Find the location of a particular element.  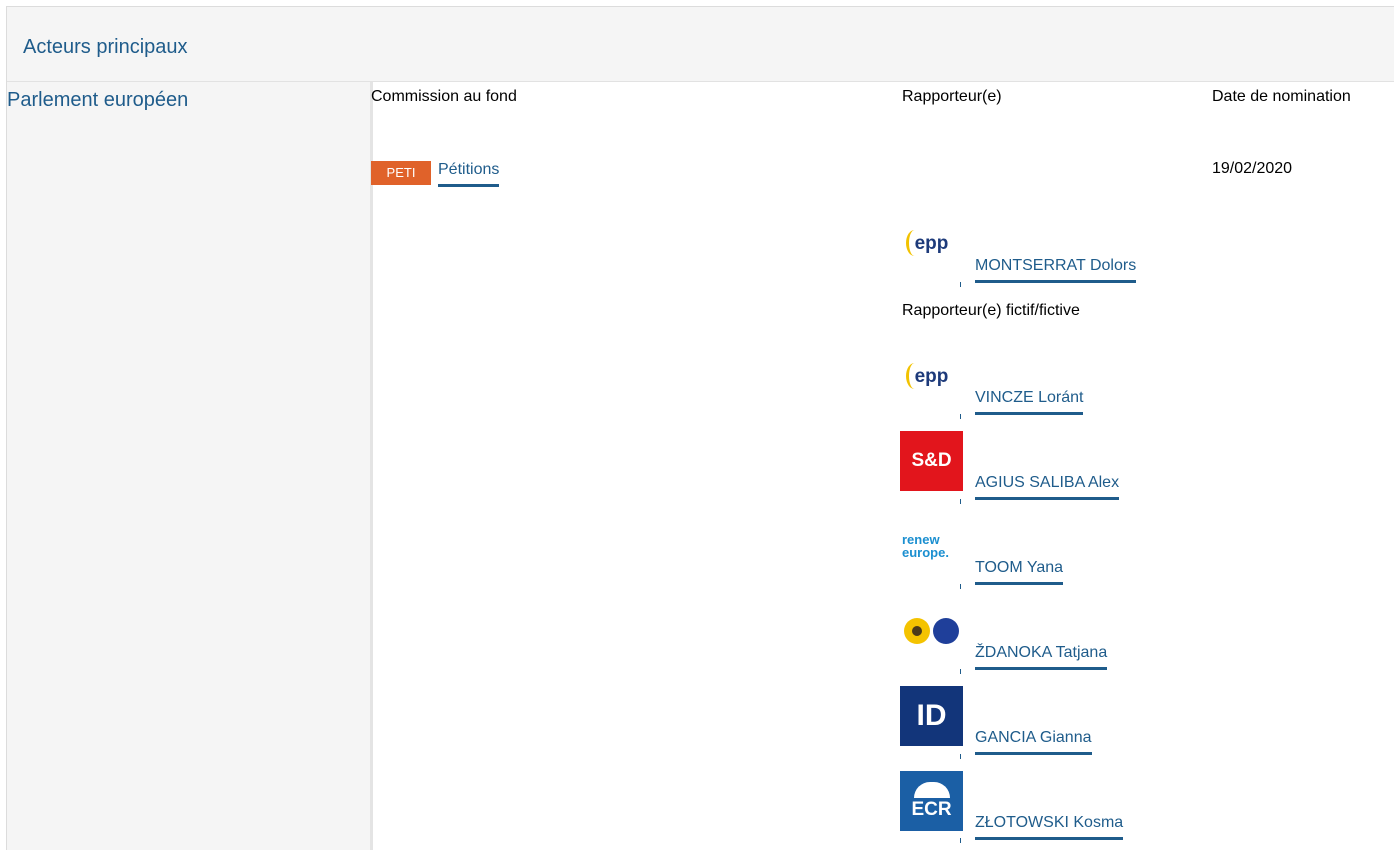

shadow-link-gancia: GANCIA Gianna is located at coordinates (1033, 741).